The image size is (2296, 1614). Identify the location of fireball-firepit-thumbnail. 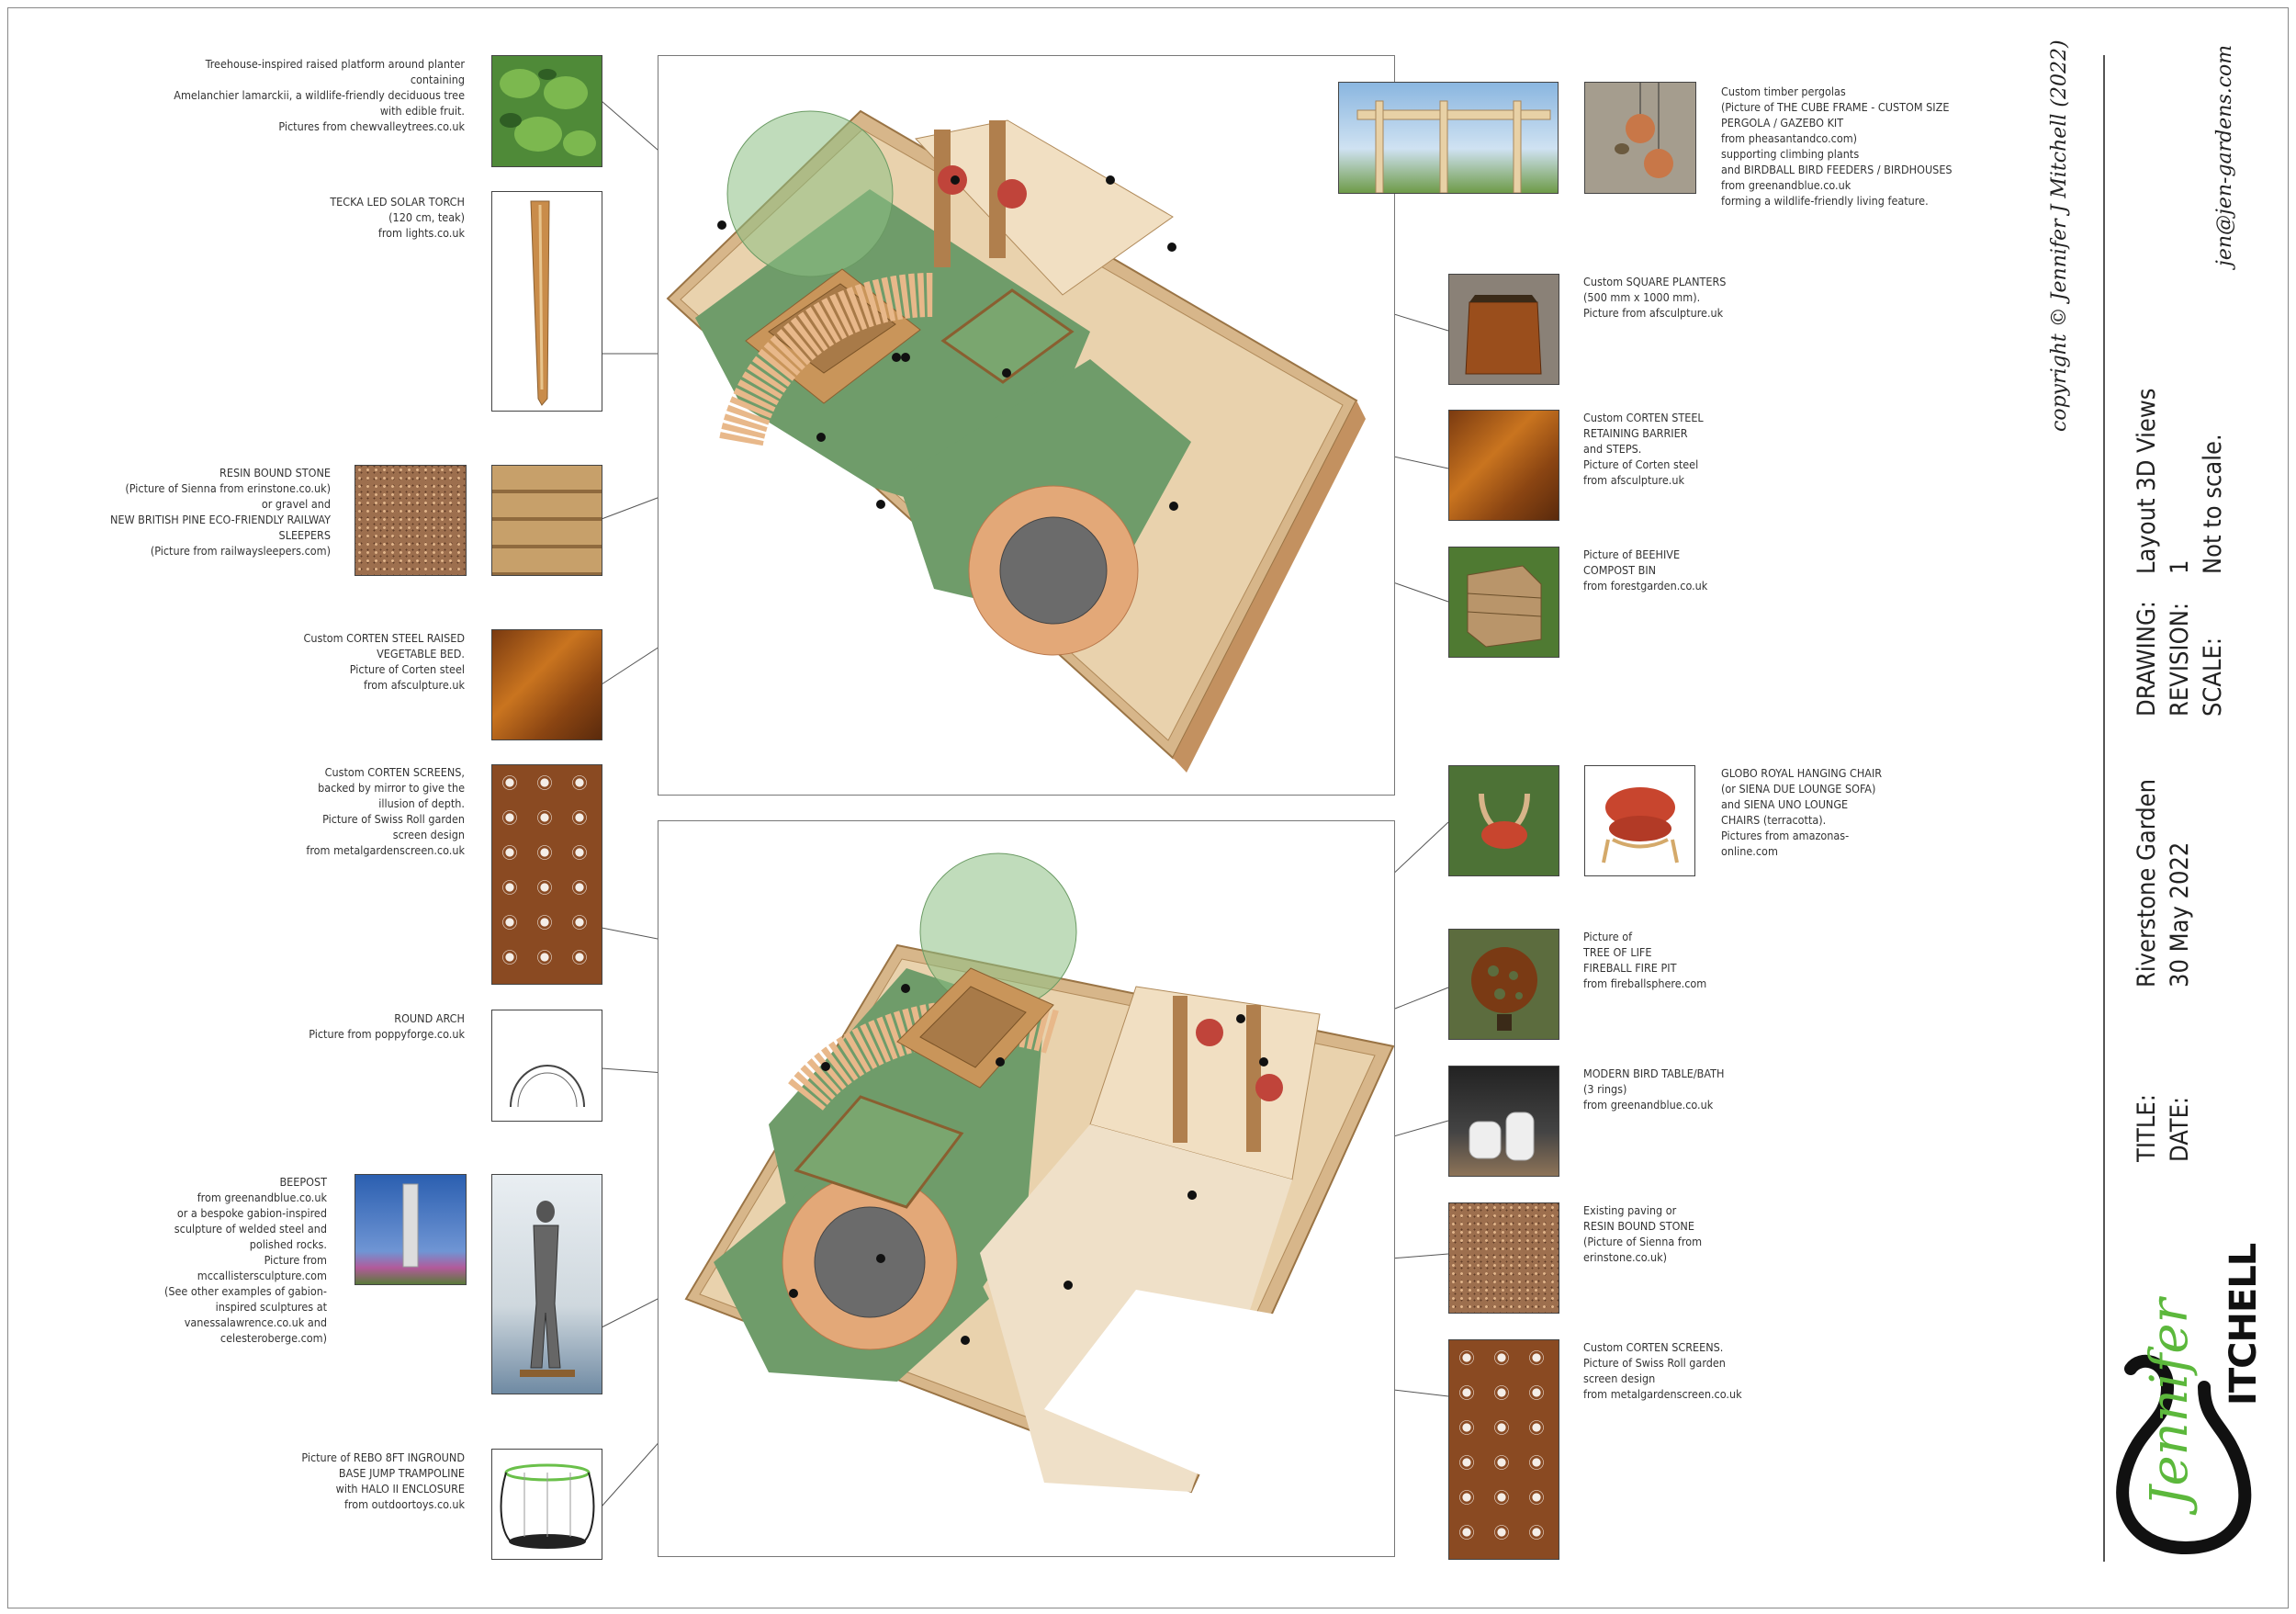
(1504, 984).